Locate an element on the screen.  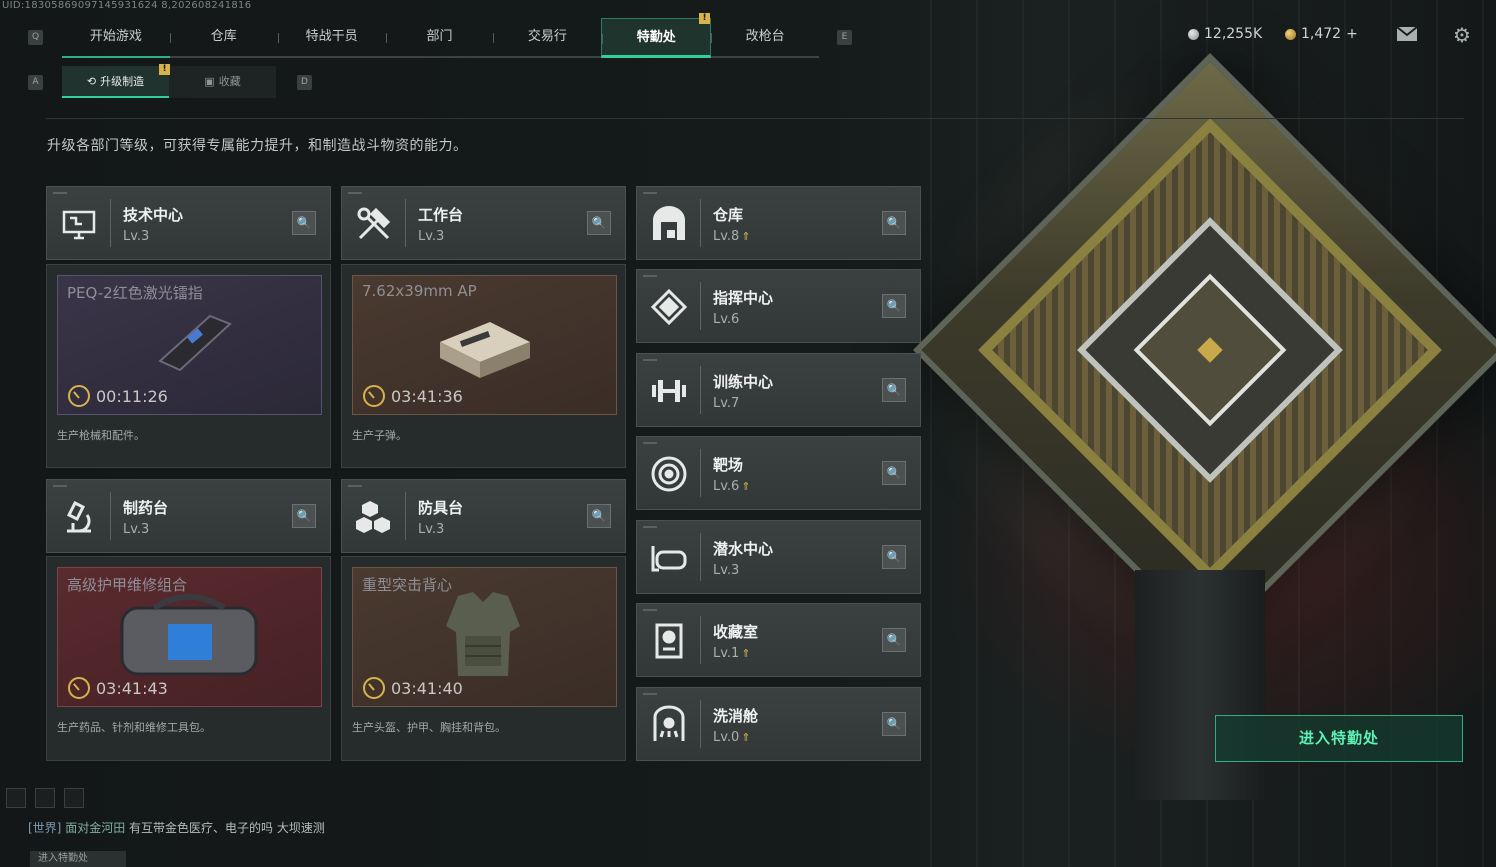
department-card-diving-center: 潜水中心 Lv.3 🔍 is located at coordinates (778, 557).